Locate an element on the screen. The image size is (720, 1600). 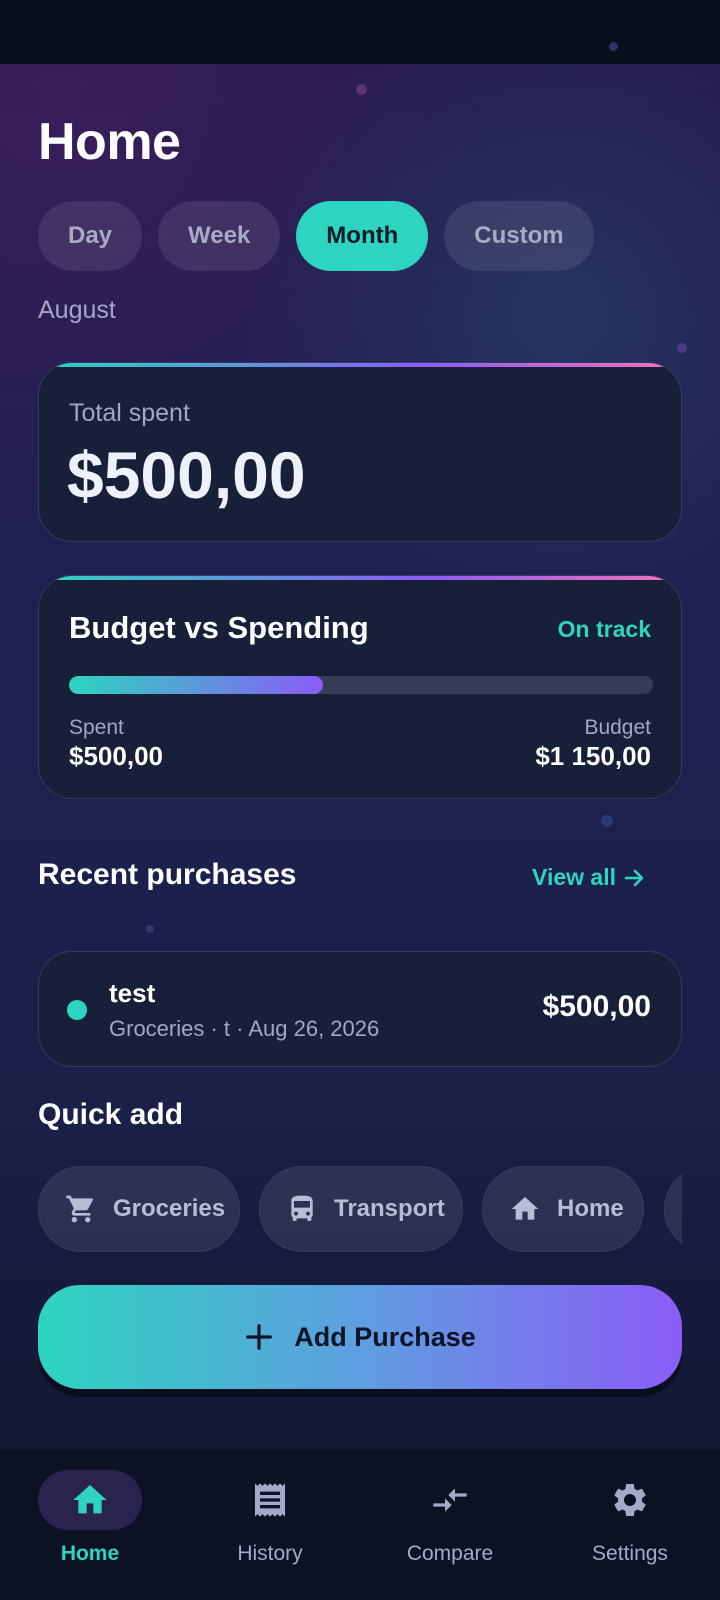
chip-label: Home is located at coordinates (590, 1208).